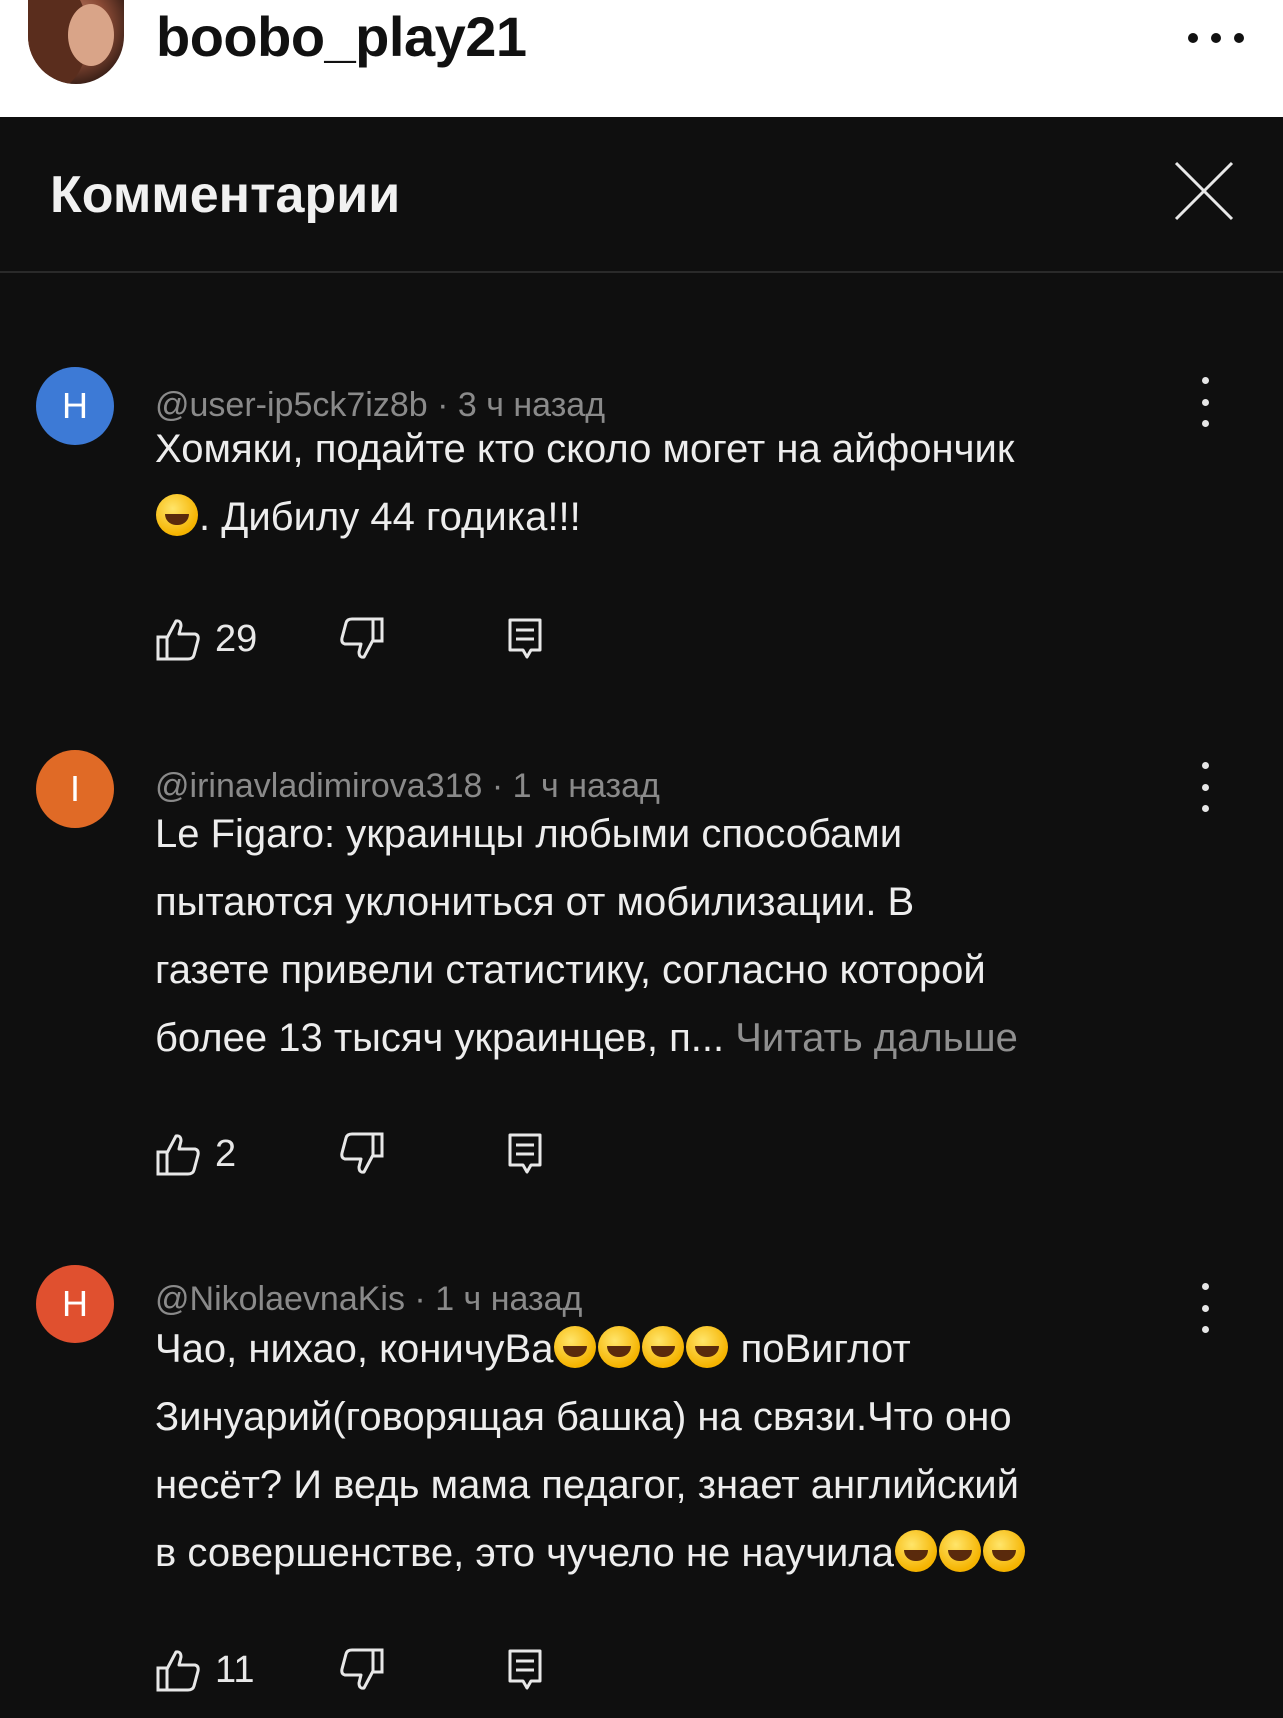 The height and width of the screenshot is (1718, 1283). I want to click on like-count: 2, so click(226, 1153).